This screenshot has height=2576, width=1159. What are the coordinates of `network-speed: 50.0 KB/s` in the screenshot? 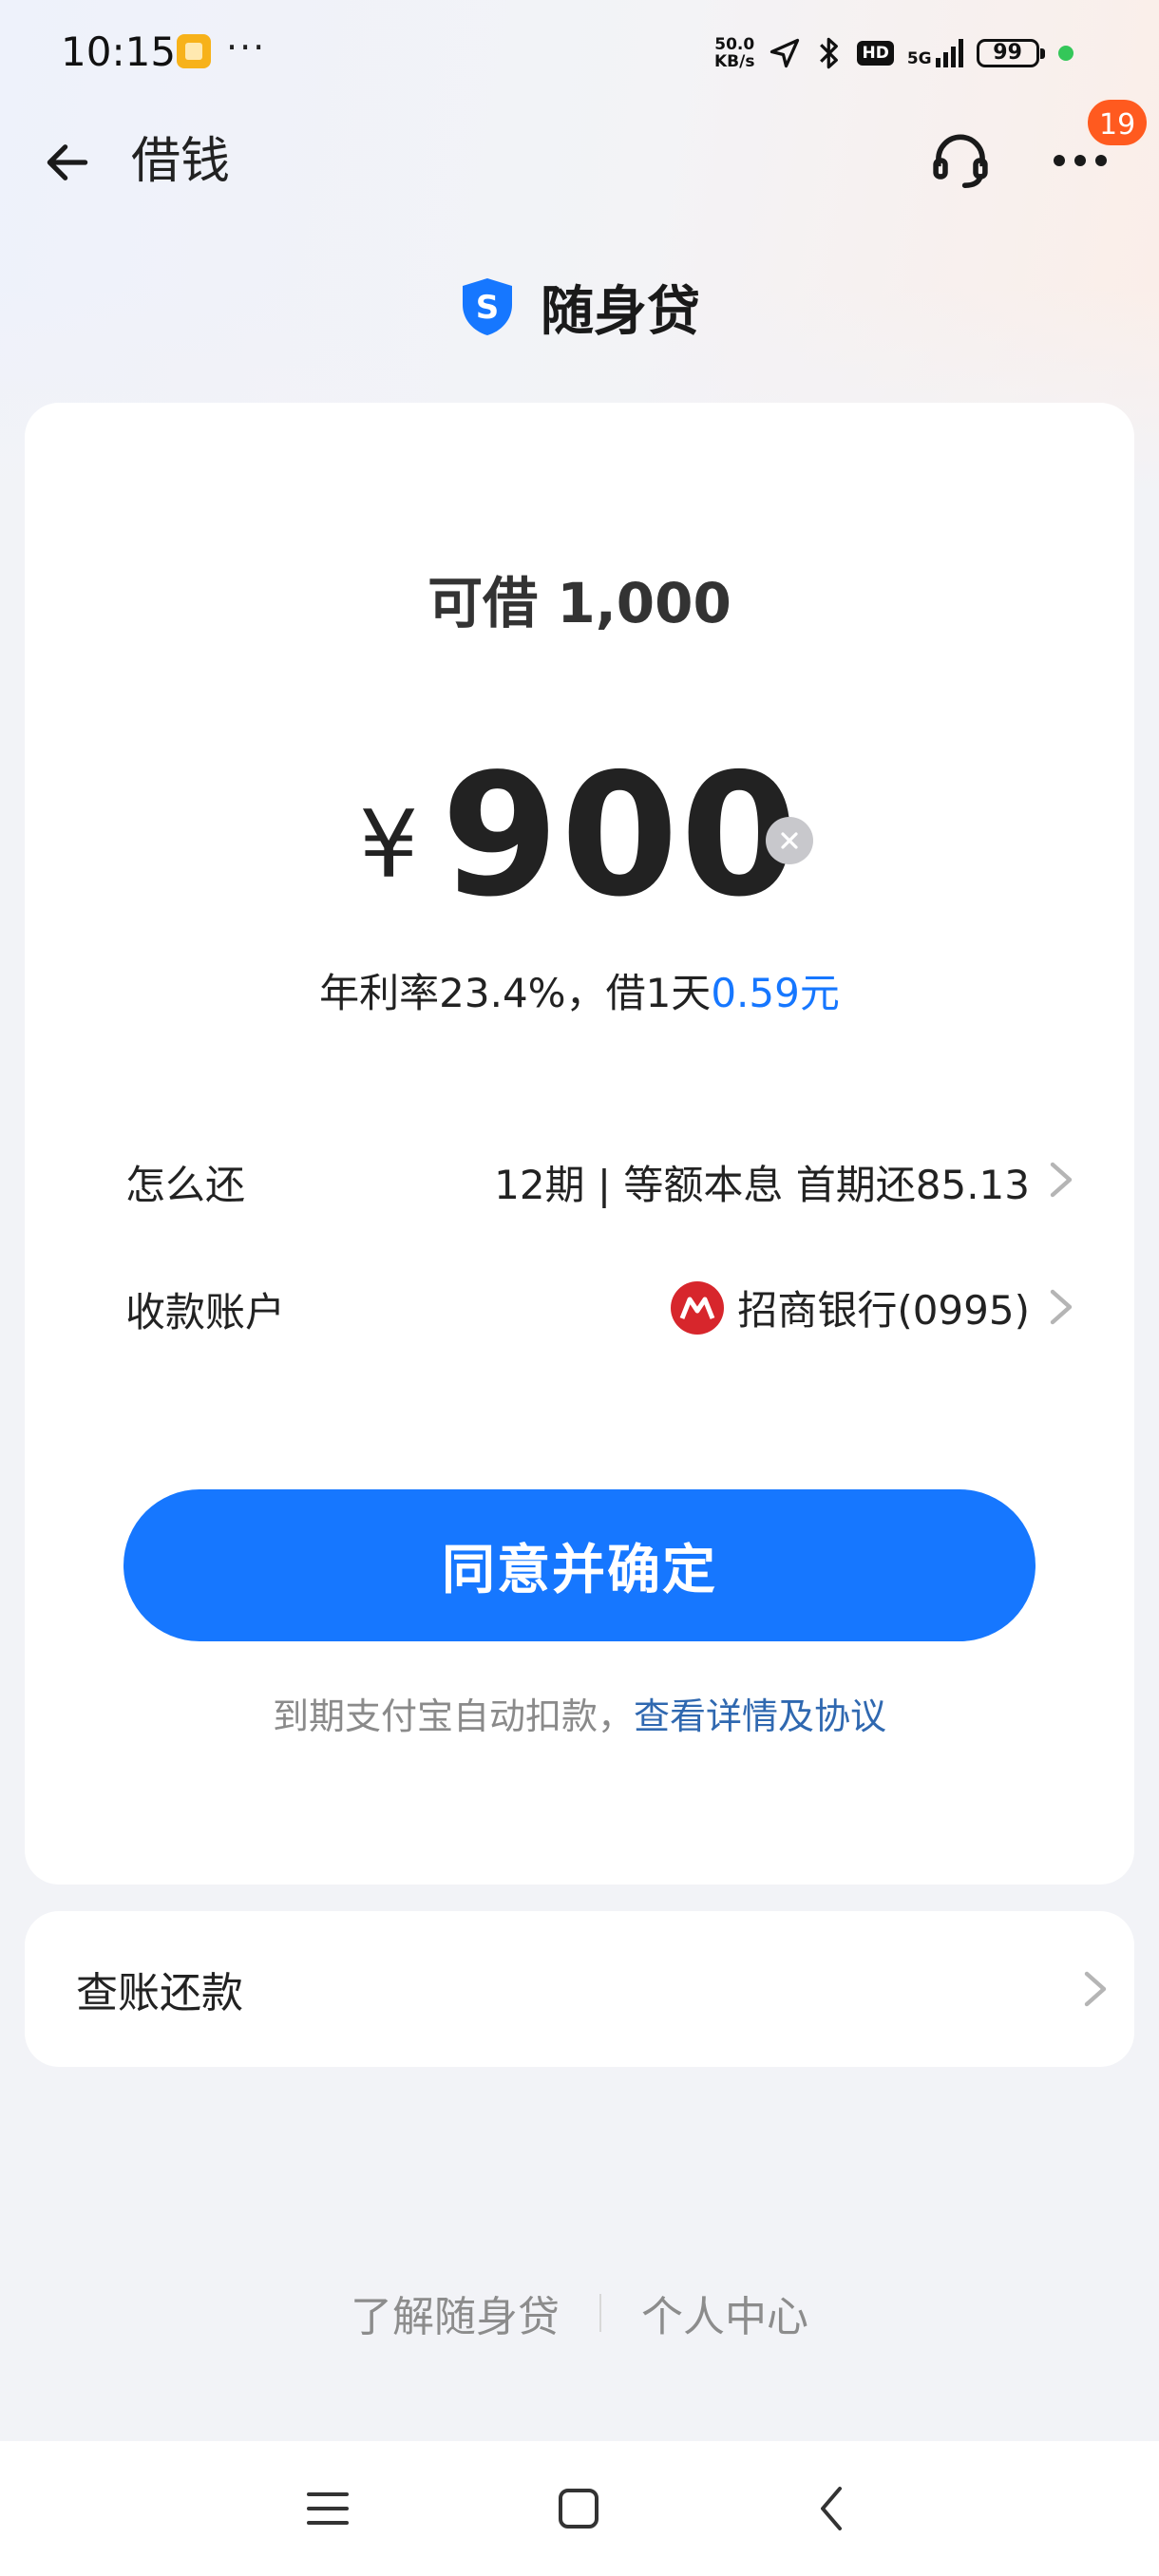 It's located at (734, 53).